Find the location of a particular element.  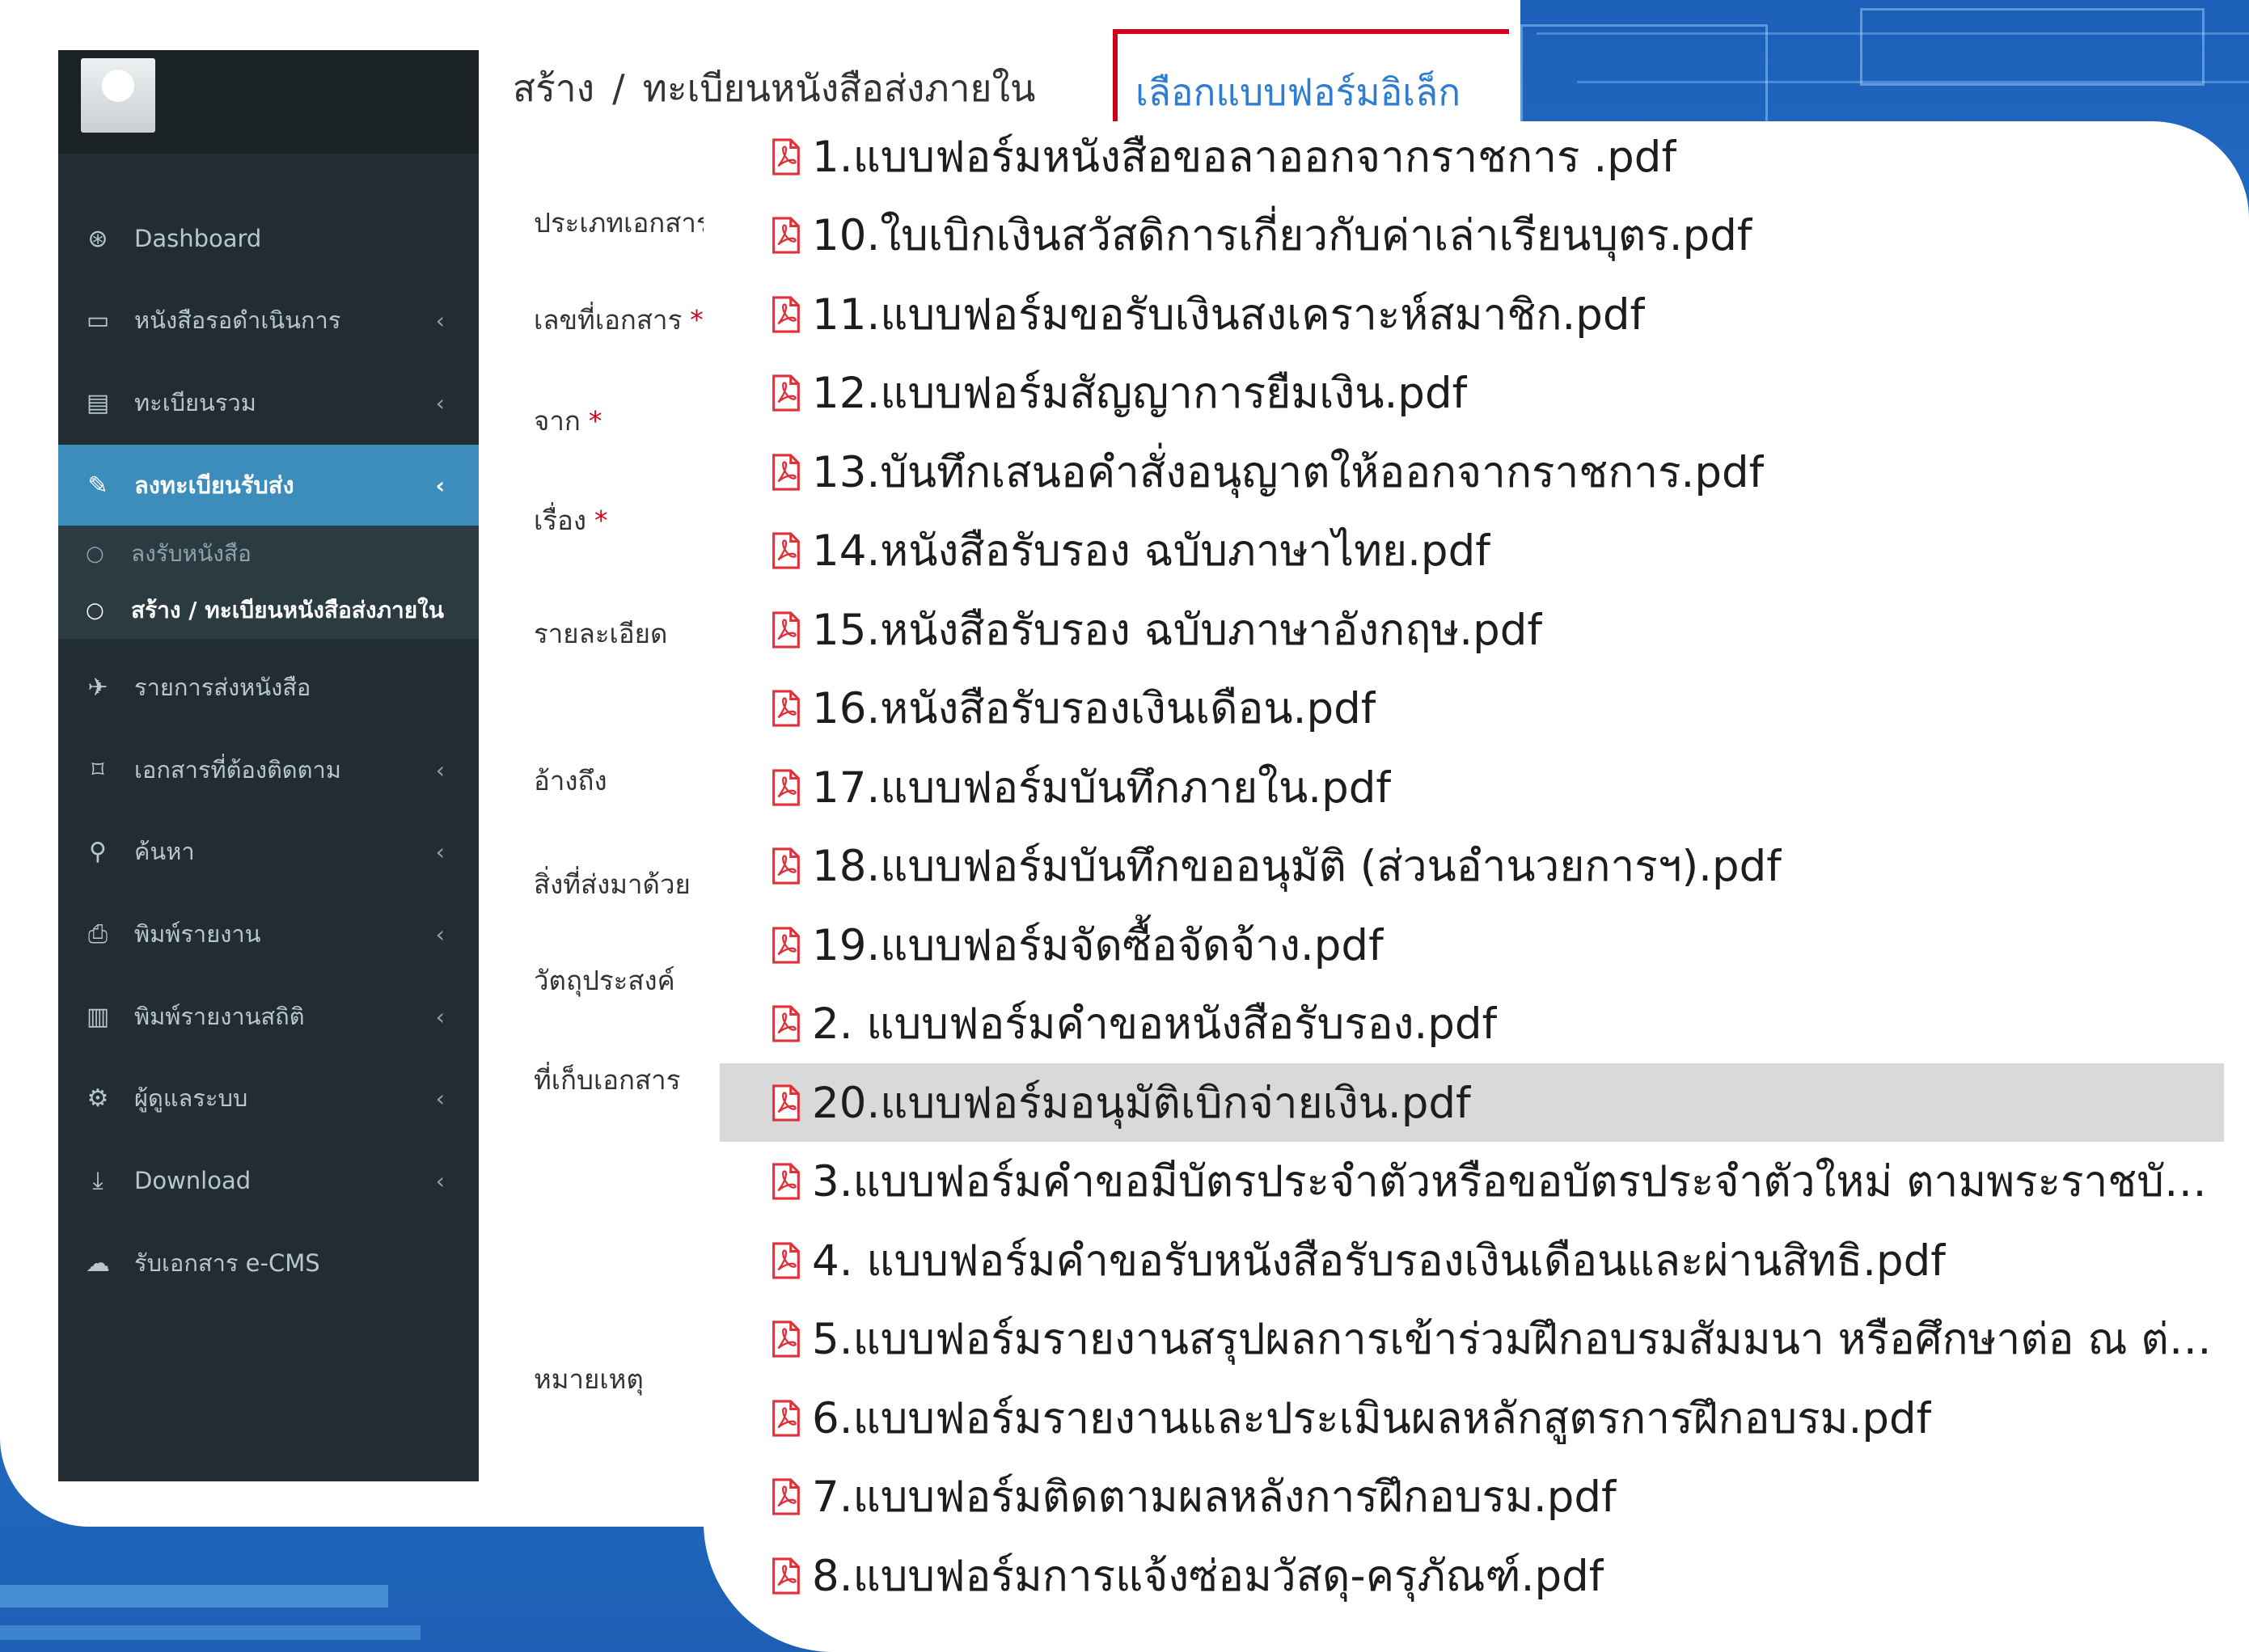

gear-icon: ⚙ is located at coordinates (98, 1098).